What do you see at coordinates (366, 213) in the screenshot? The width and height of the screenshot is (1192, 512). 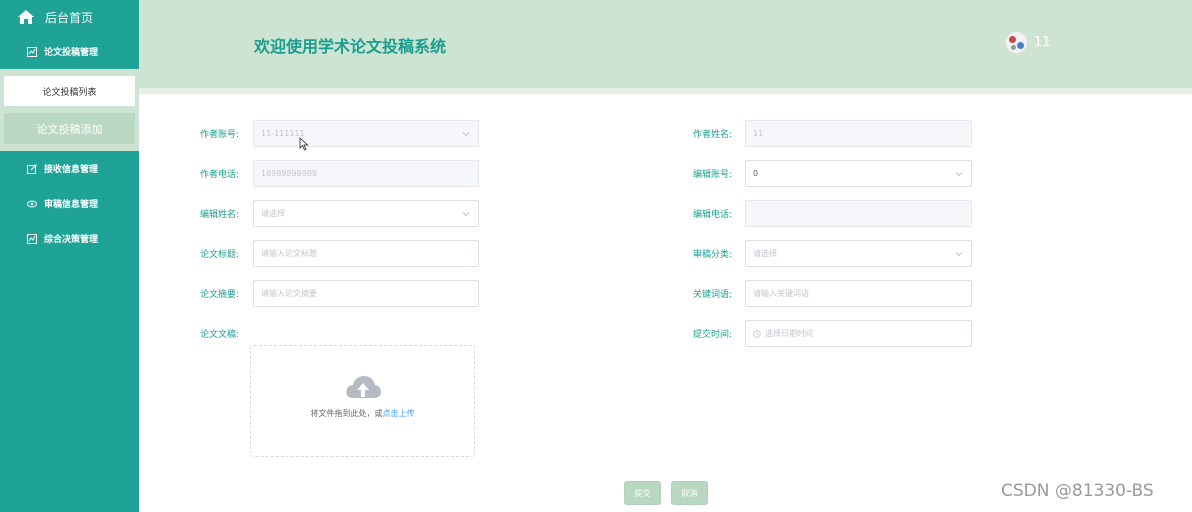 I see `editor-name-select: 请选择` at bounding box center [366, 213].